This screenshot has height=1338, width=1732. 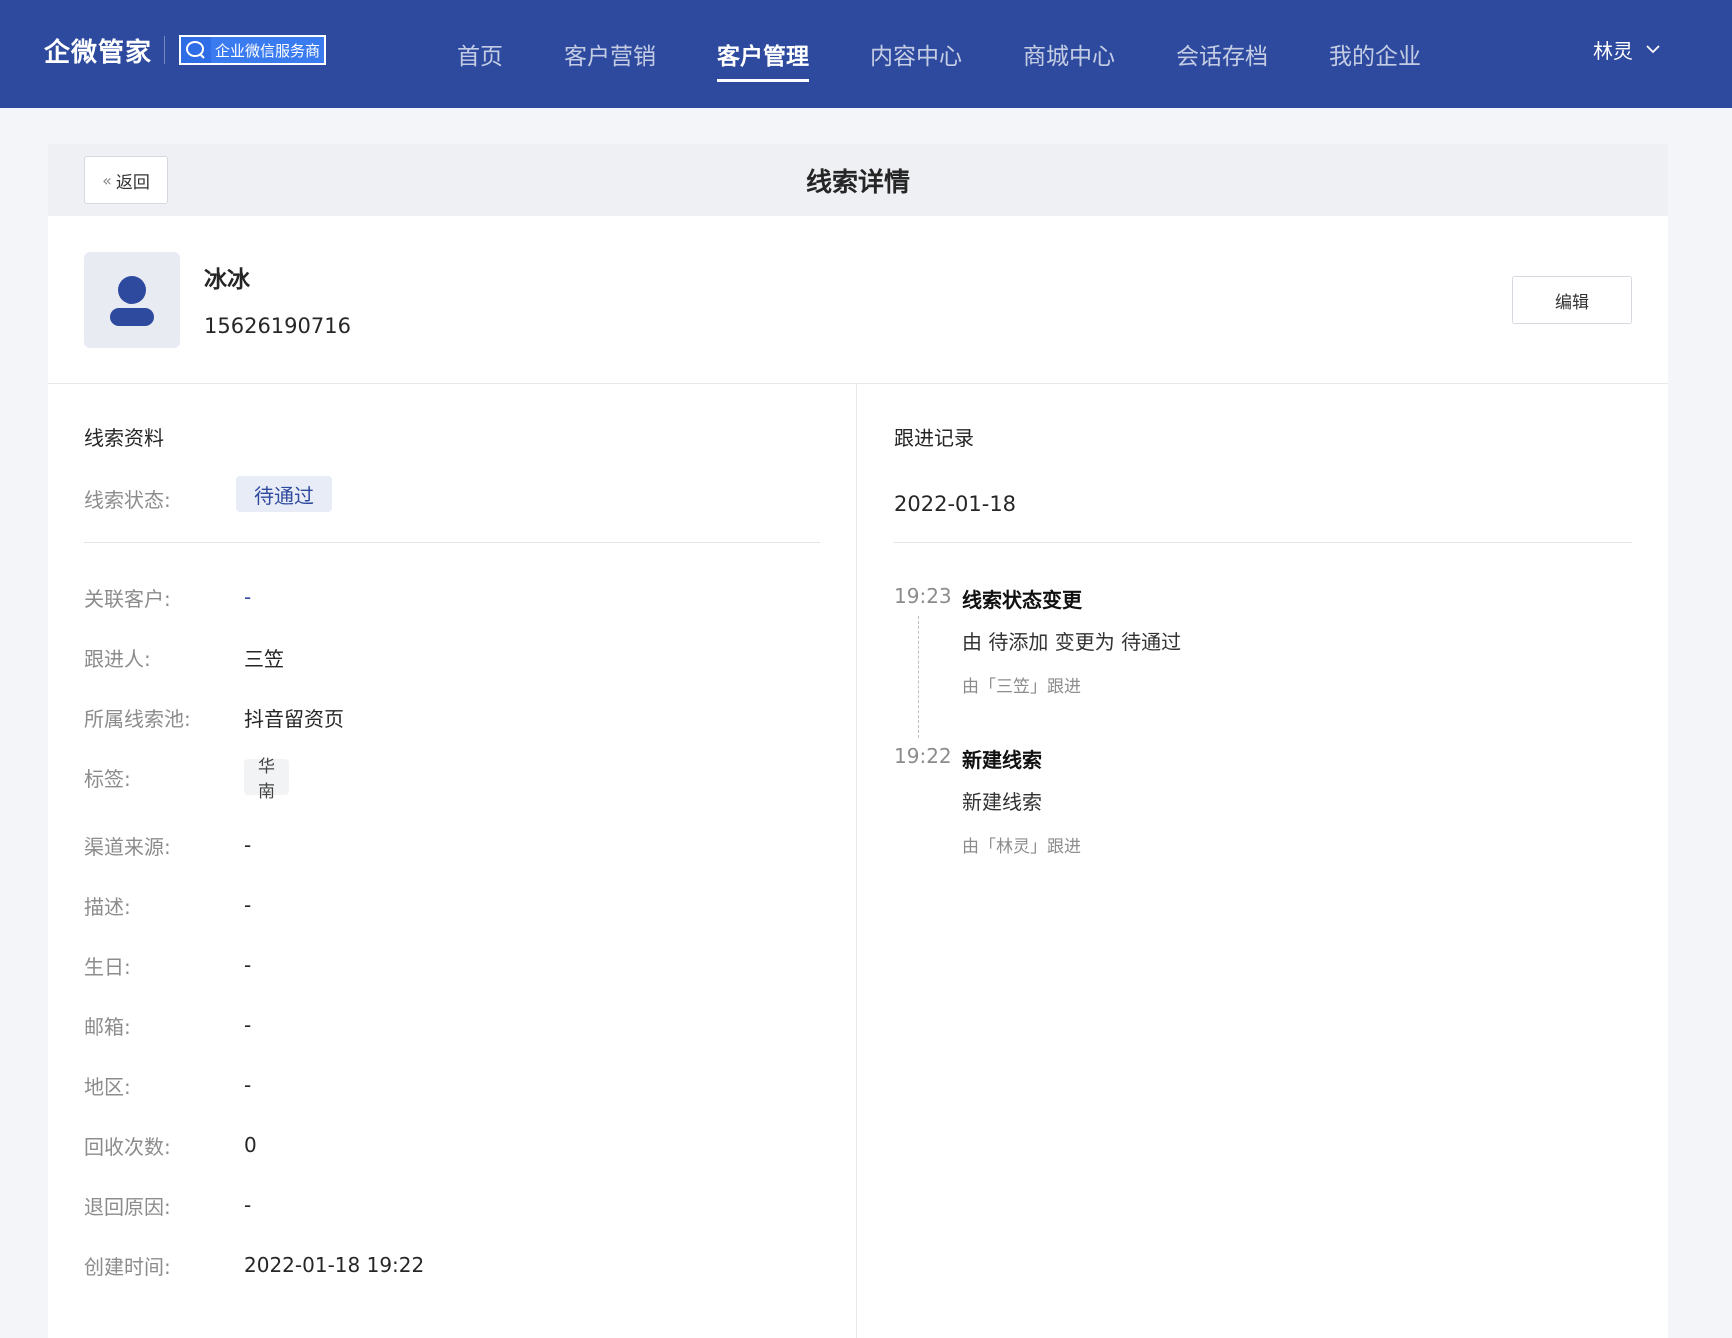 I want to click on field-label: 生日:, so click(x=107, y=966).